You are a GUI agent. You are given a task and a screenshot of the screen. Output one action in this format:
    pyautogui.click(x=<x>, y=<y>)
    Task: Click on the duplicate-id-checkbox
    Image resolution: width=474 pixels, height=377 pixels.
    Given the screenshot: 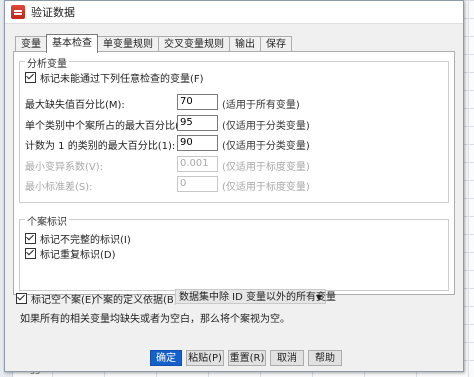 What is the action you would take?
    pyautogui.click(x=30, y=253)
    